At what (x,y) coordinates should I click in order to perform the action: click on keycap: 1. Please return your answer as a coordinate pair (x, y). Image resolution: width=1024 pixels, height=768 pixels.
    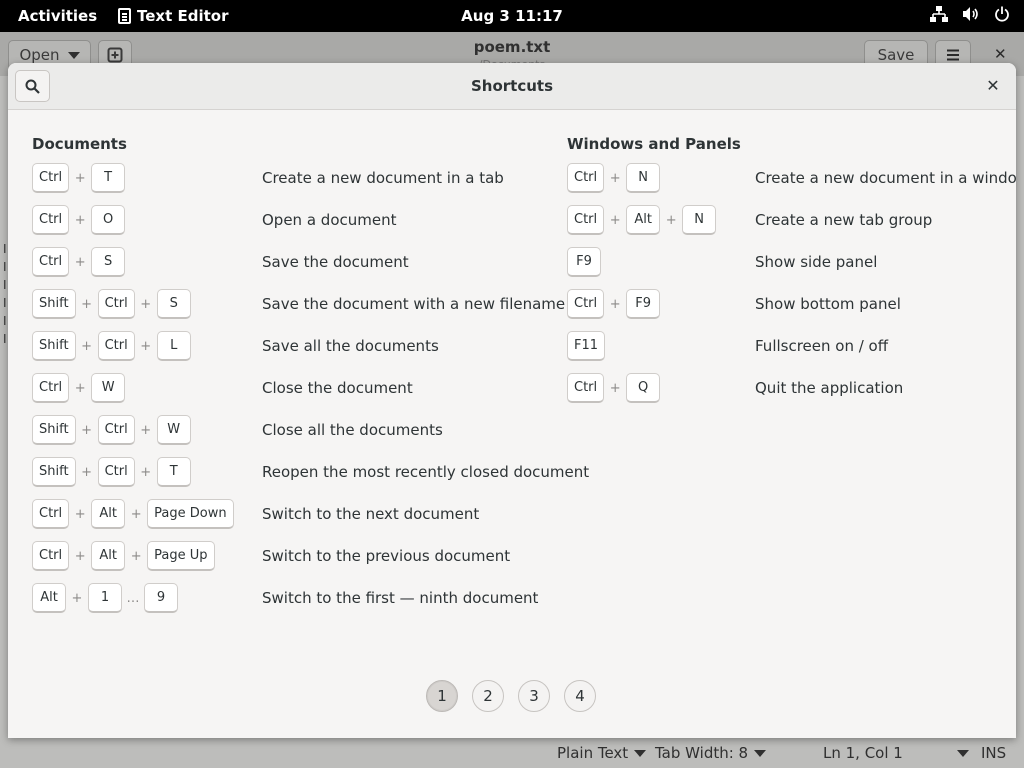
    Looking at the image, I should click on (105, 598).